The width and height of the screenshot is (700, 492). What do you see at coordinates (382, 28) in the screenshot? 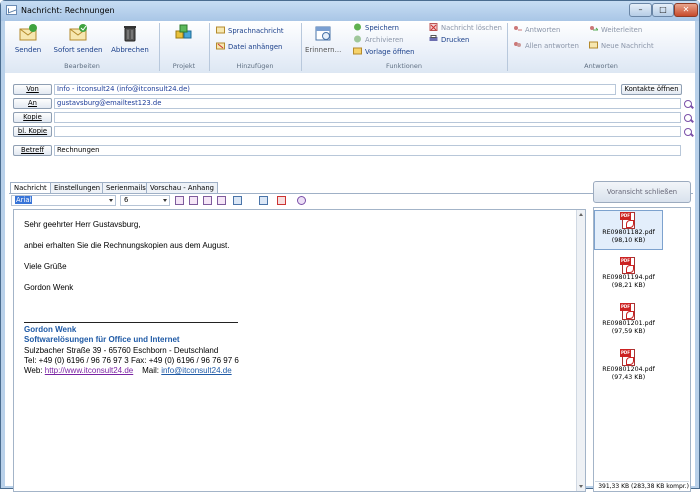
I see `save-label: Speichern` at bounding box center [382, 28].